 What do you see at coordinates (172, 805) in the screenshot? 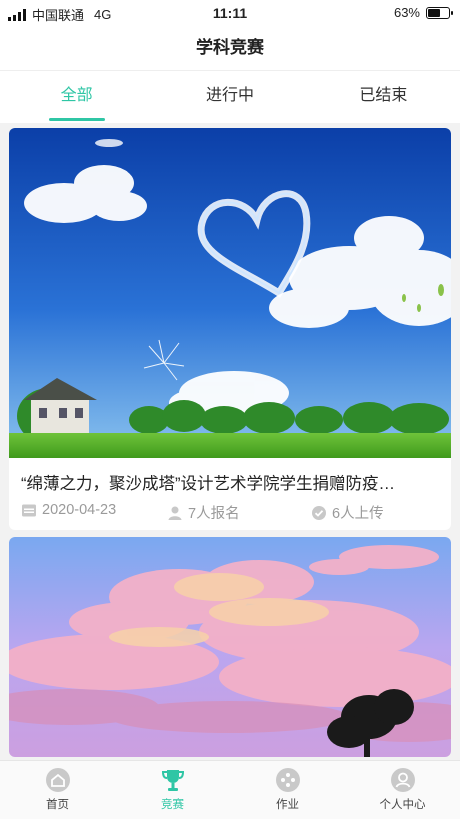
I see `nav-label-competition: 竞赛` at bounding box center [172, 805].